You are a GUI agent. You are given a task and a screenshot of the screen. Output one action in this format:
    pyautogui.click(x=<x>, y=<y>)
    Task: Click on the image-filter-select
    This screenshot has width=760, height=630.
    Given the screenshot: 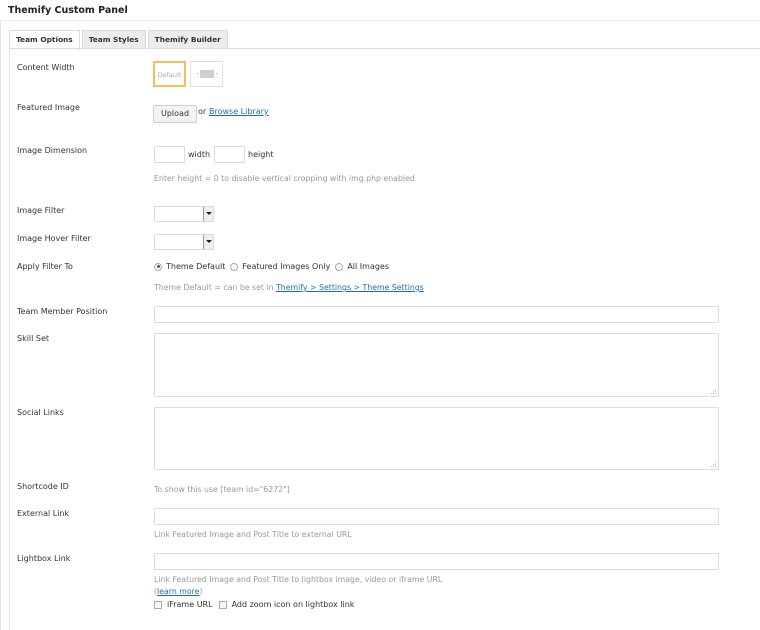 What is the action you would take?
    pyautogui.click(x=184, y=214)
    